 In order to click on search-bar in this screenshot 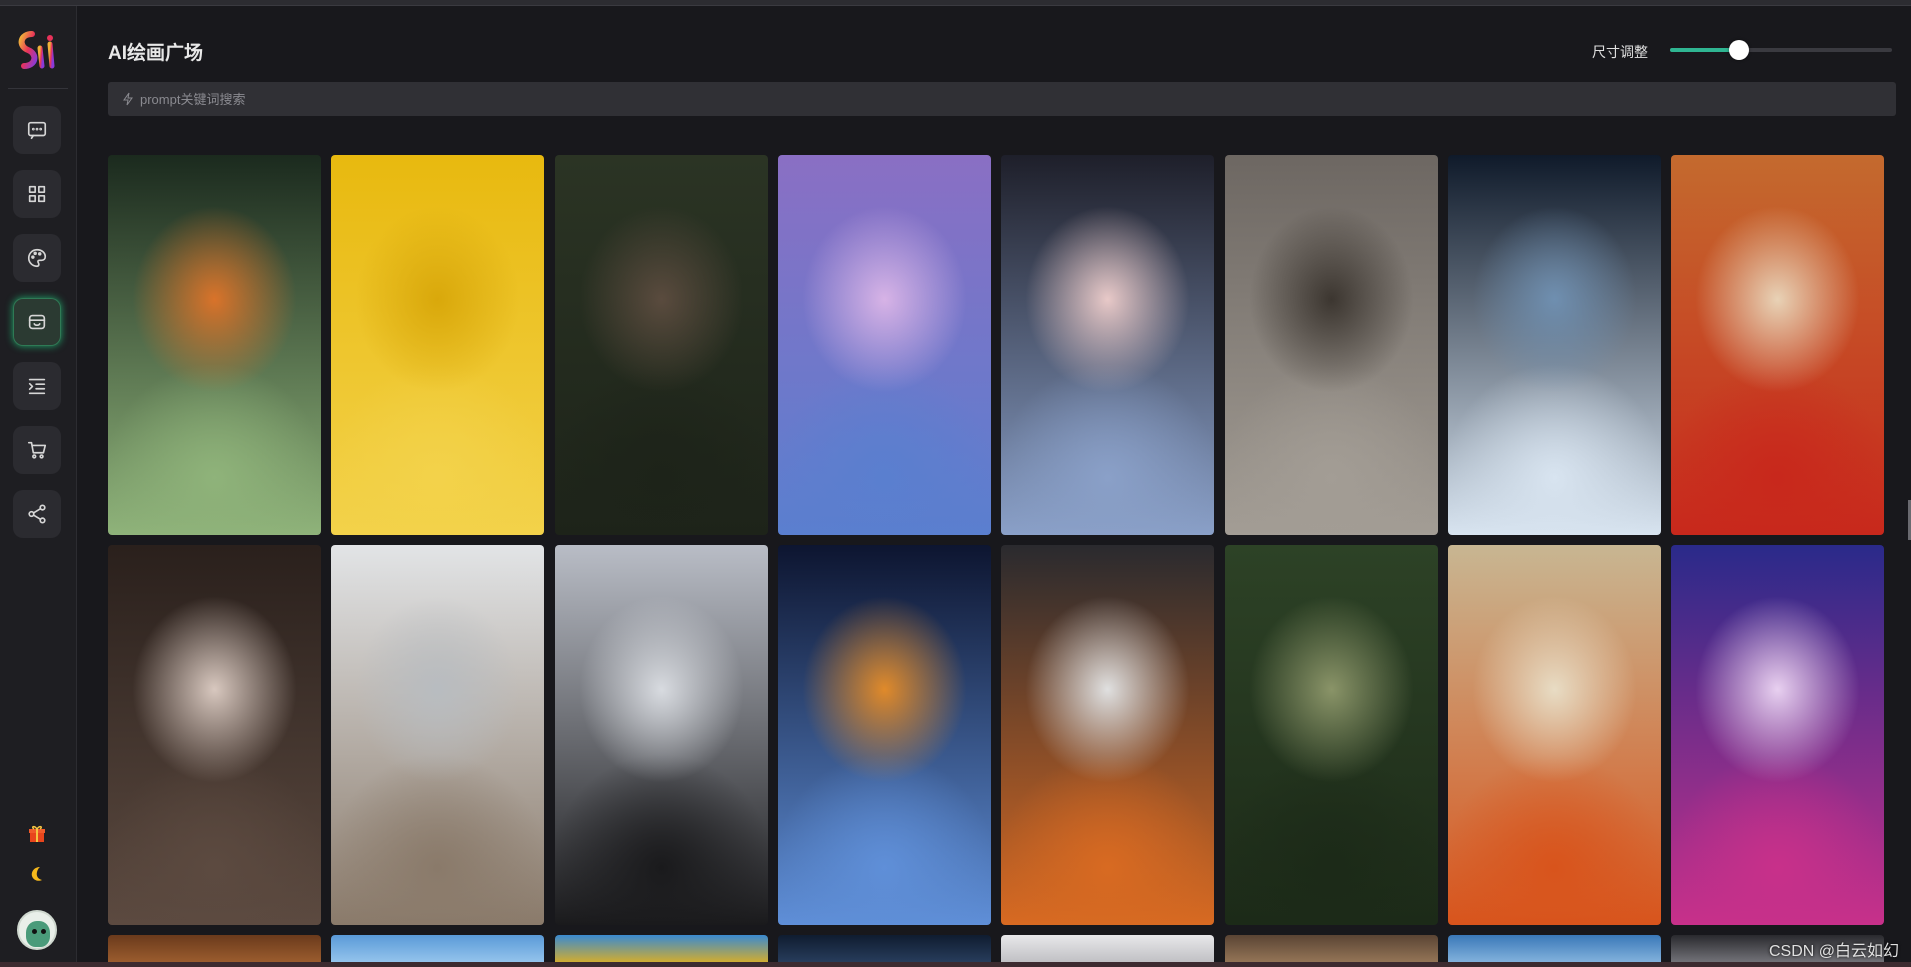, I will do `click(1002, 99)`.